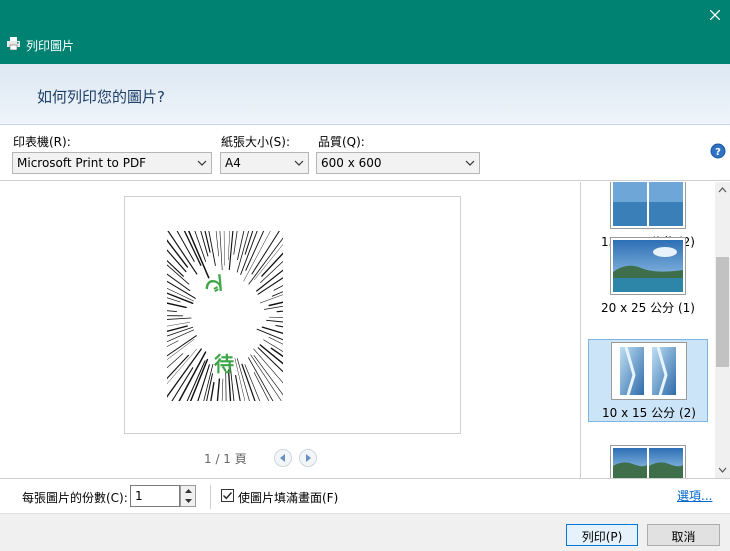  What do you see at coordinates (341, 142) in the screenshot?
I see `quality-label: 品質(Q):` at bounding box center [341, 142].